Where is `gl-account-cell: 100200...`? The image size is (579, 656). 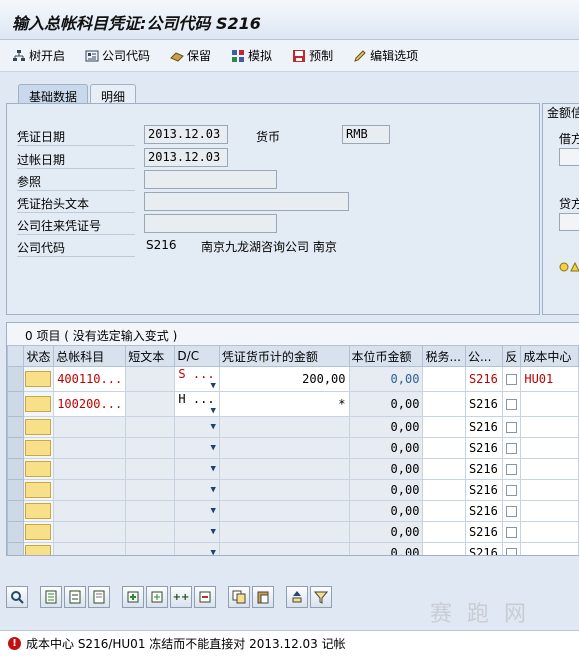
gl-account-cell: 100200... is located at coordinates (90, 404).